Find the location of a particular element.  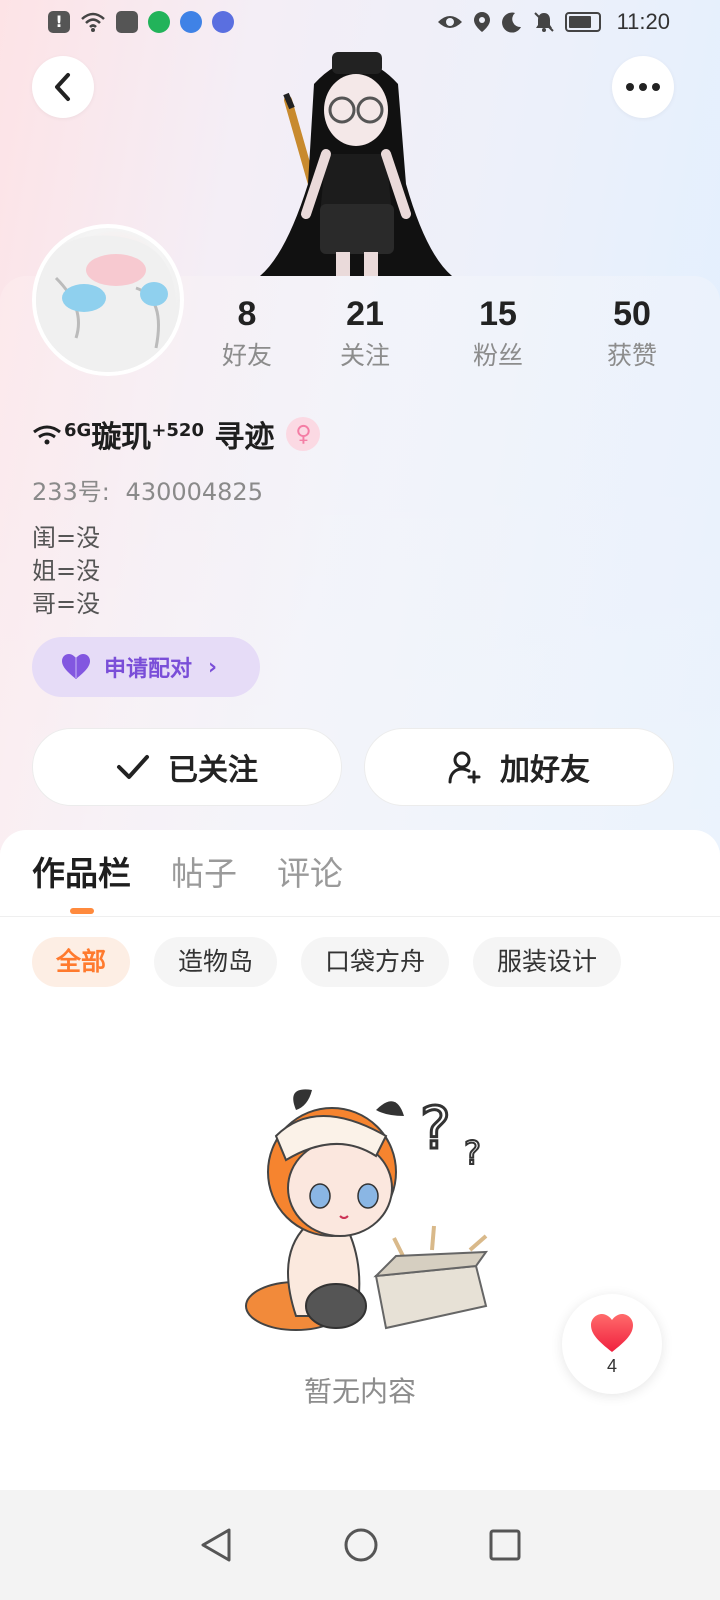

back-button is located at coordinates (63, 87).